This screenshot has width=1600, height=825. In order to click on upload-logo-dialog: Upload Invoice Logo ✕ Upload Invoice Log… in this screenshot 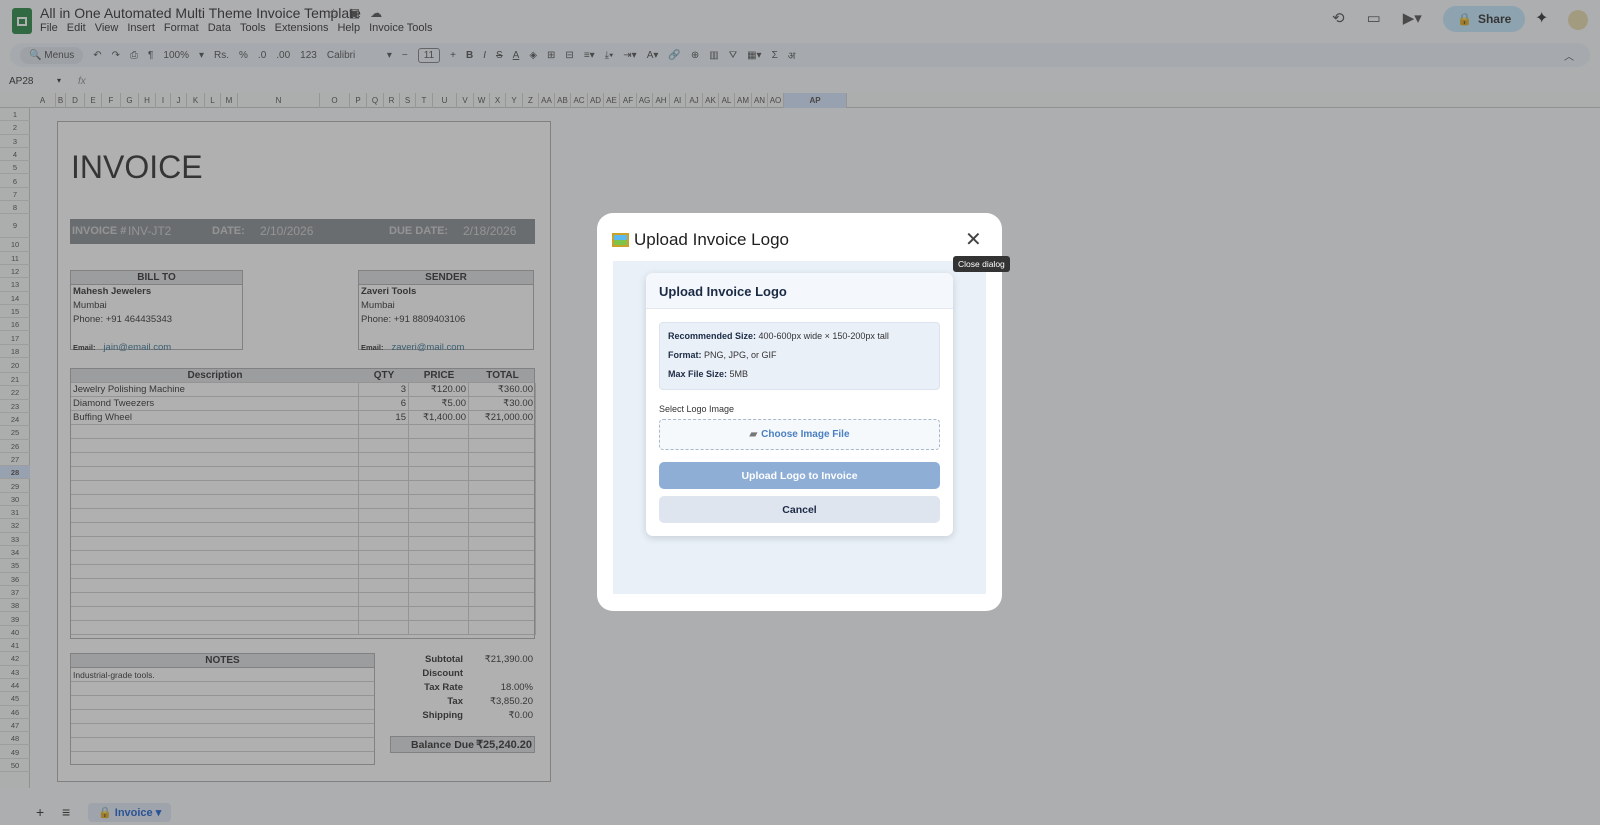, I will do `click(799, 412)`.